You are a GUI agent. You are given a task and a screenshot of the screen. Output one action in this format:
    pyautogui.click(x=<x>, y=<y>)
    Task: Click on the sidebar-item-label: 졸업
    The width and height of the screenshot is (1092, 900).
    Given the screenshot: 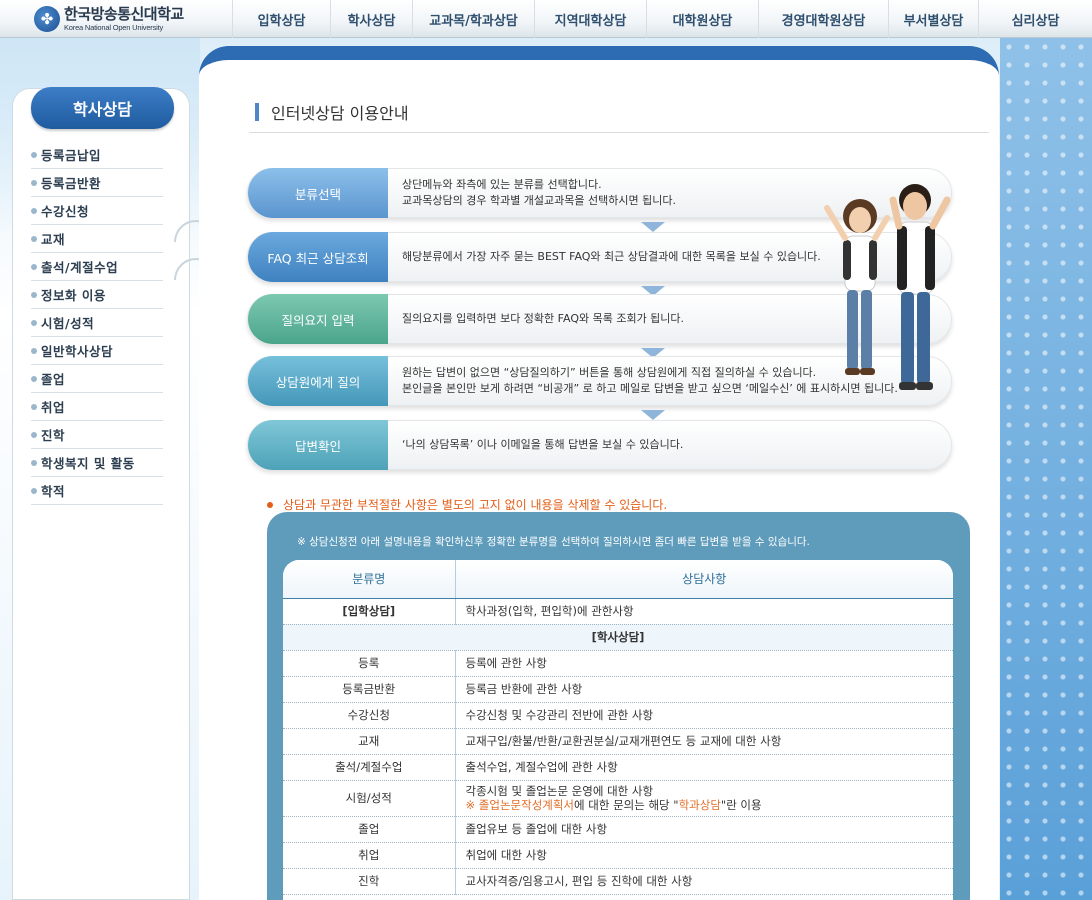 What is the action you would take?
    pyautogui.click(x=53, y=379)
    